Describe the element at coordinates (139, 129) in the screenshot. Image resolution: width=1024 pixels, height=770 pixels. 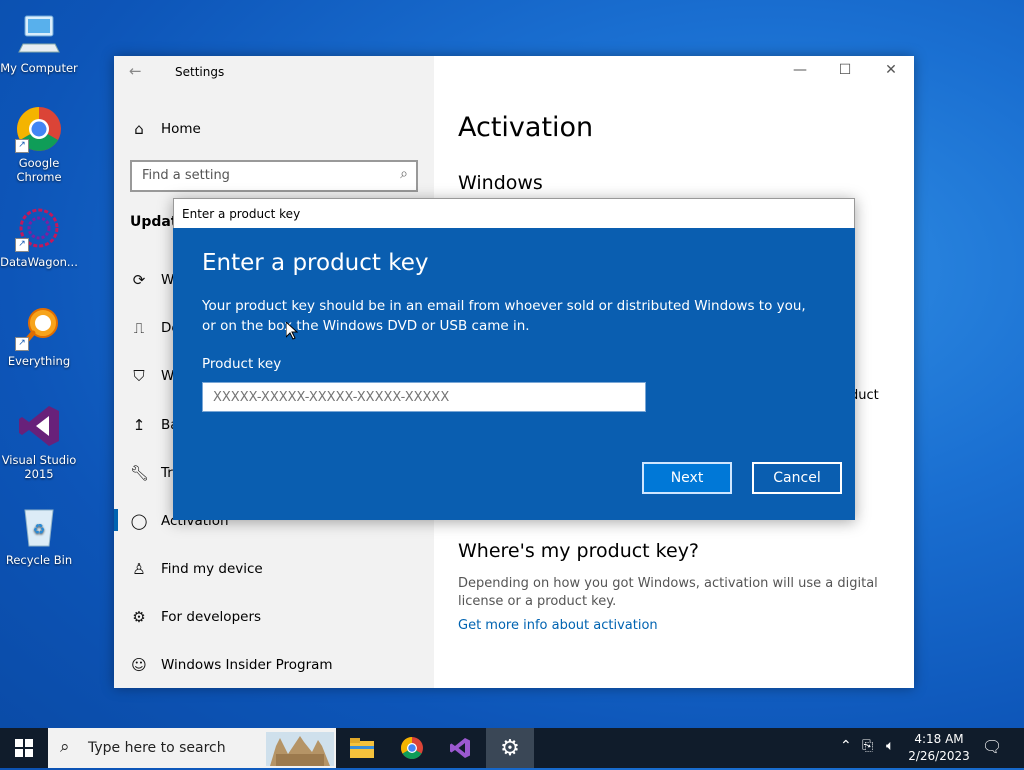
I see `home-icon: ⌂` at that location.